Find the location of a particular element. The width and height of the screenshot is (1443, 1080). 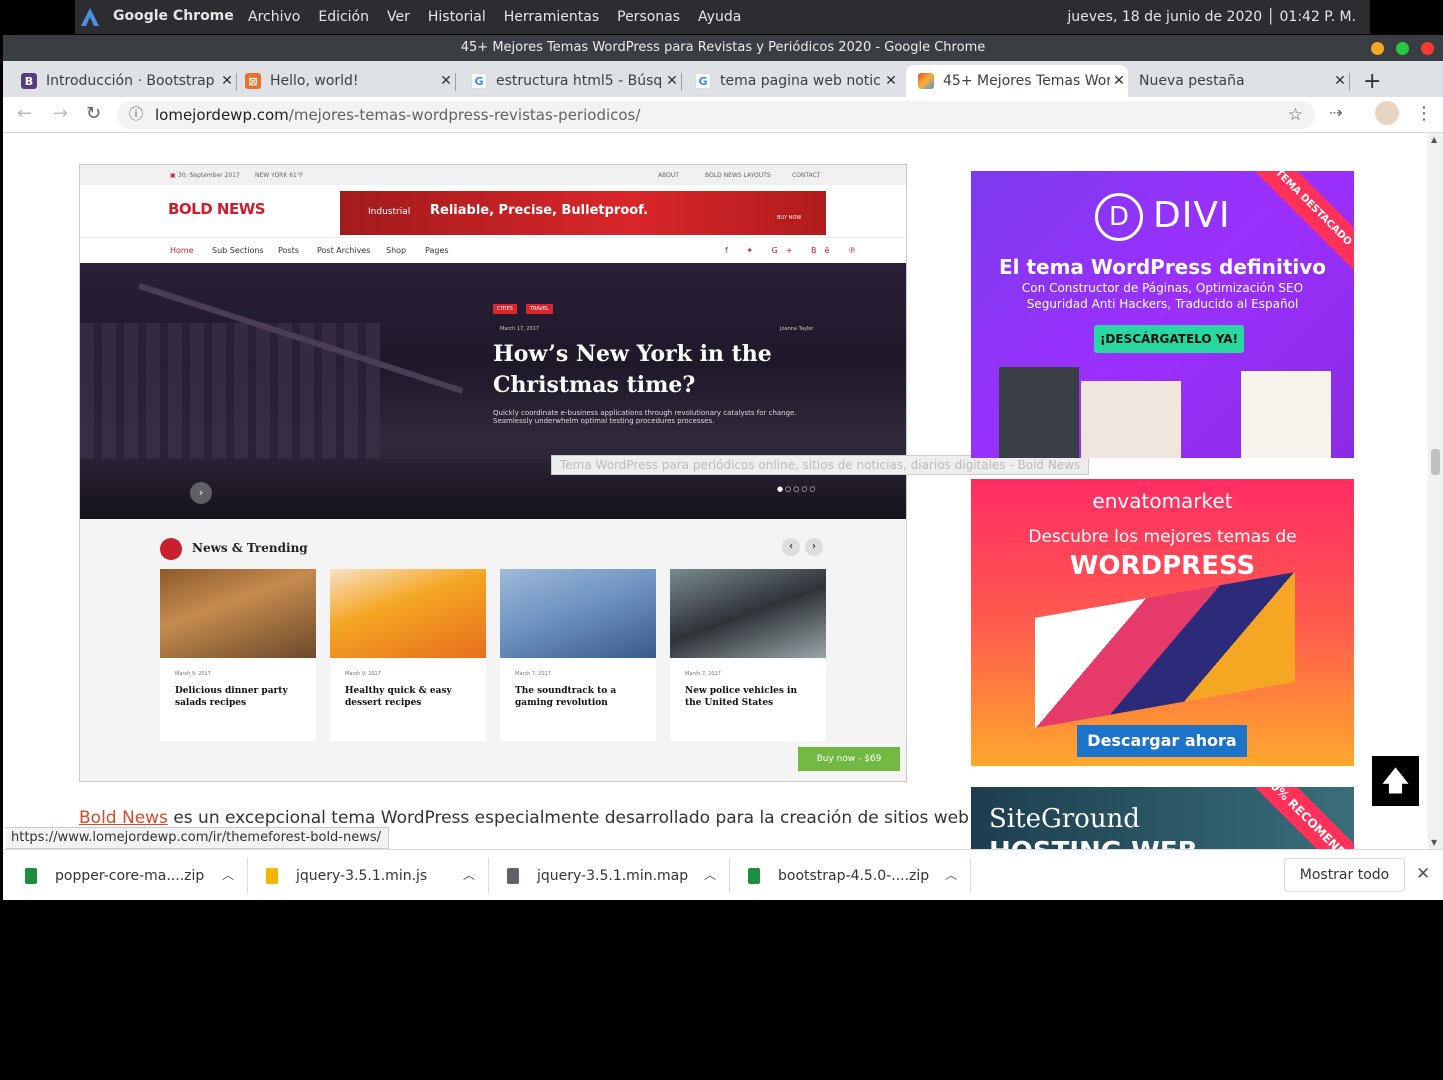

forward-arrow-icon: → is located at coordinates (60, 113).